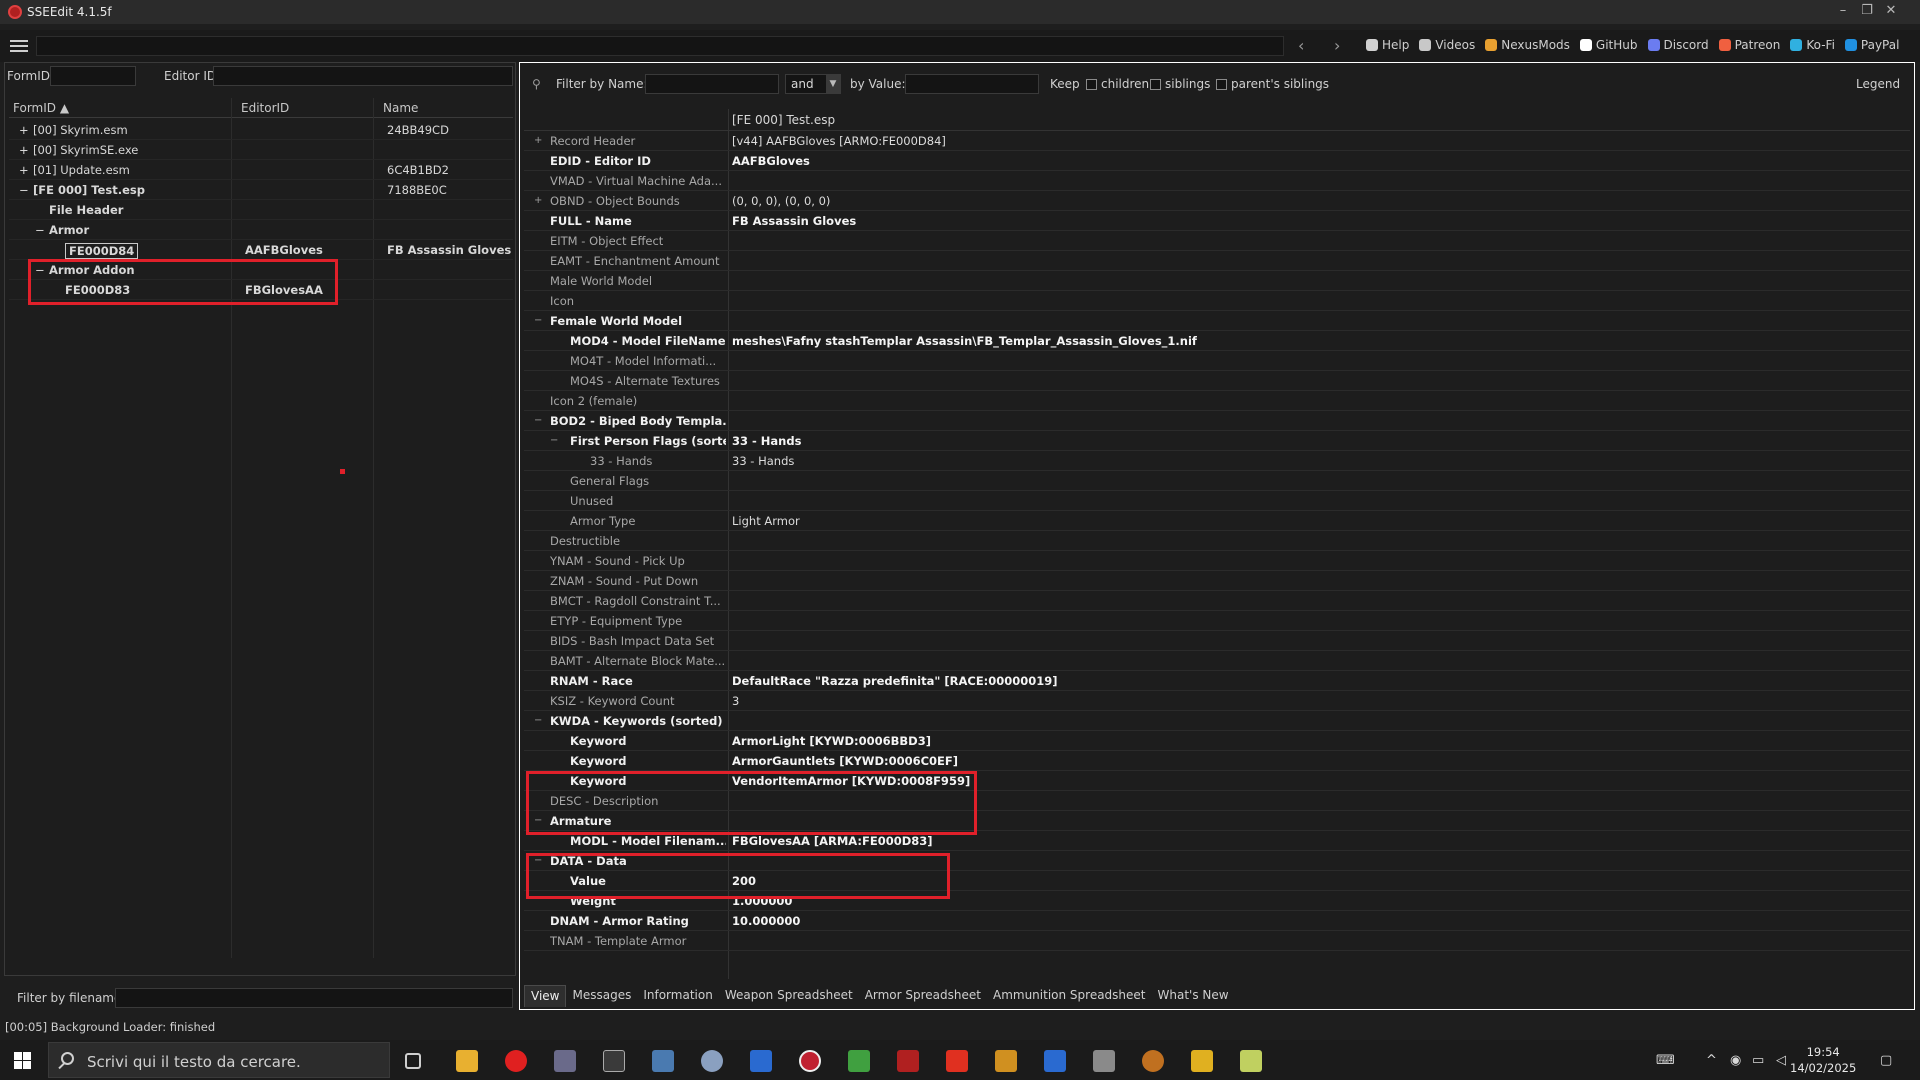 This screenshot has width=1920, height=1080. Describe the element at coordinates (1749, 45) in the screenshot. I see `toplink-patreon: Patreon` at that location.